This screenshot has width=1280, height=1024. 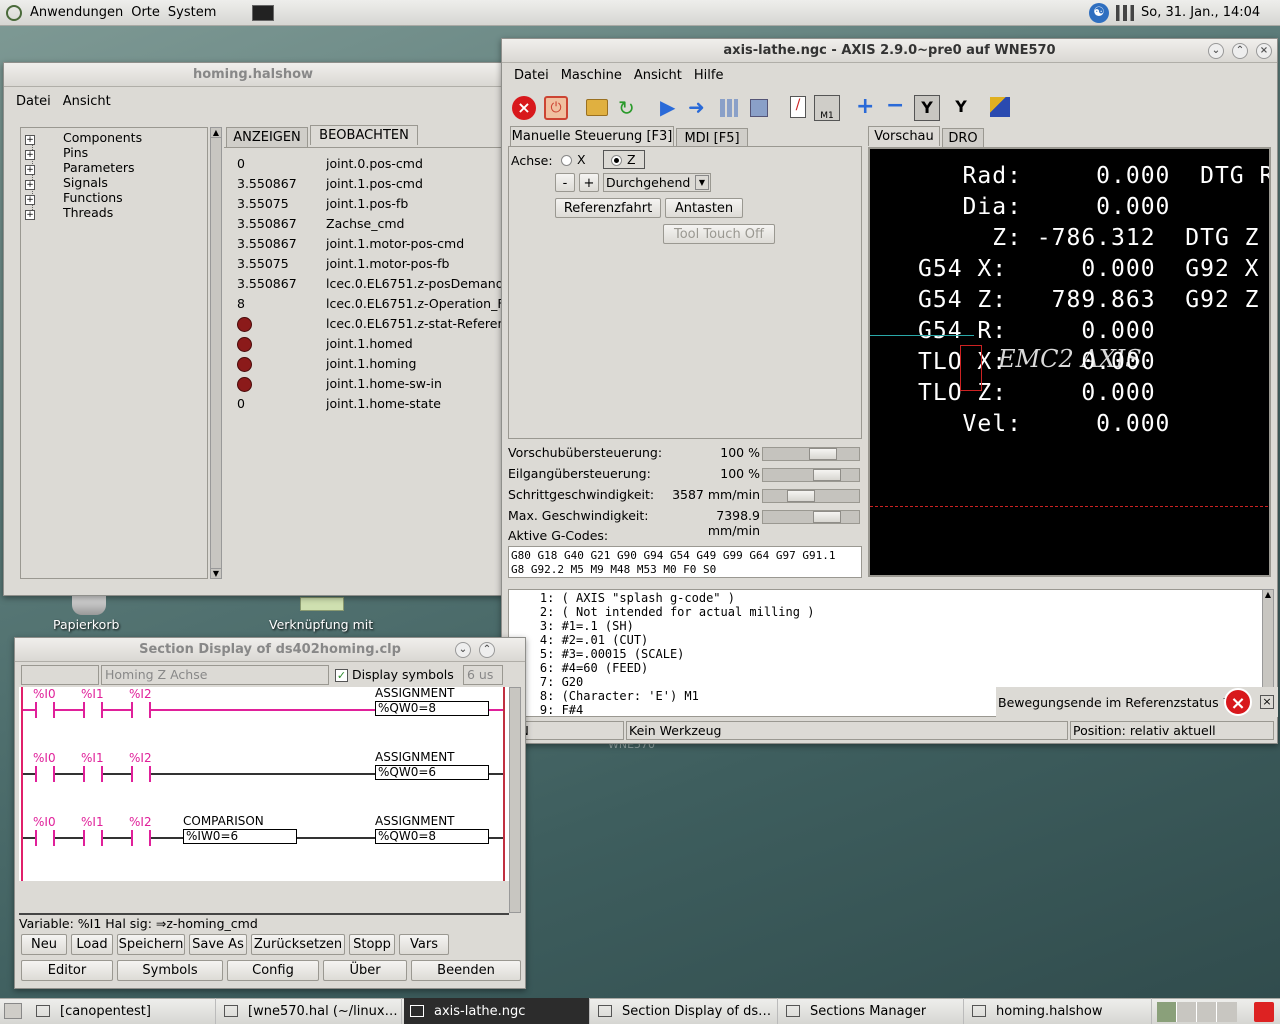 I want to click on accessibility-icon: ☯, so click(x=1099, y=13).